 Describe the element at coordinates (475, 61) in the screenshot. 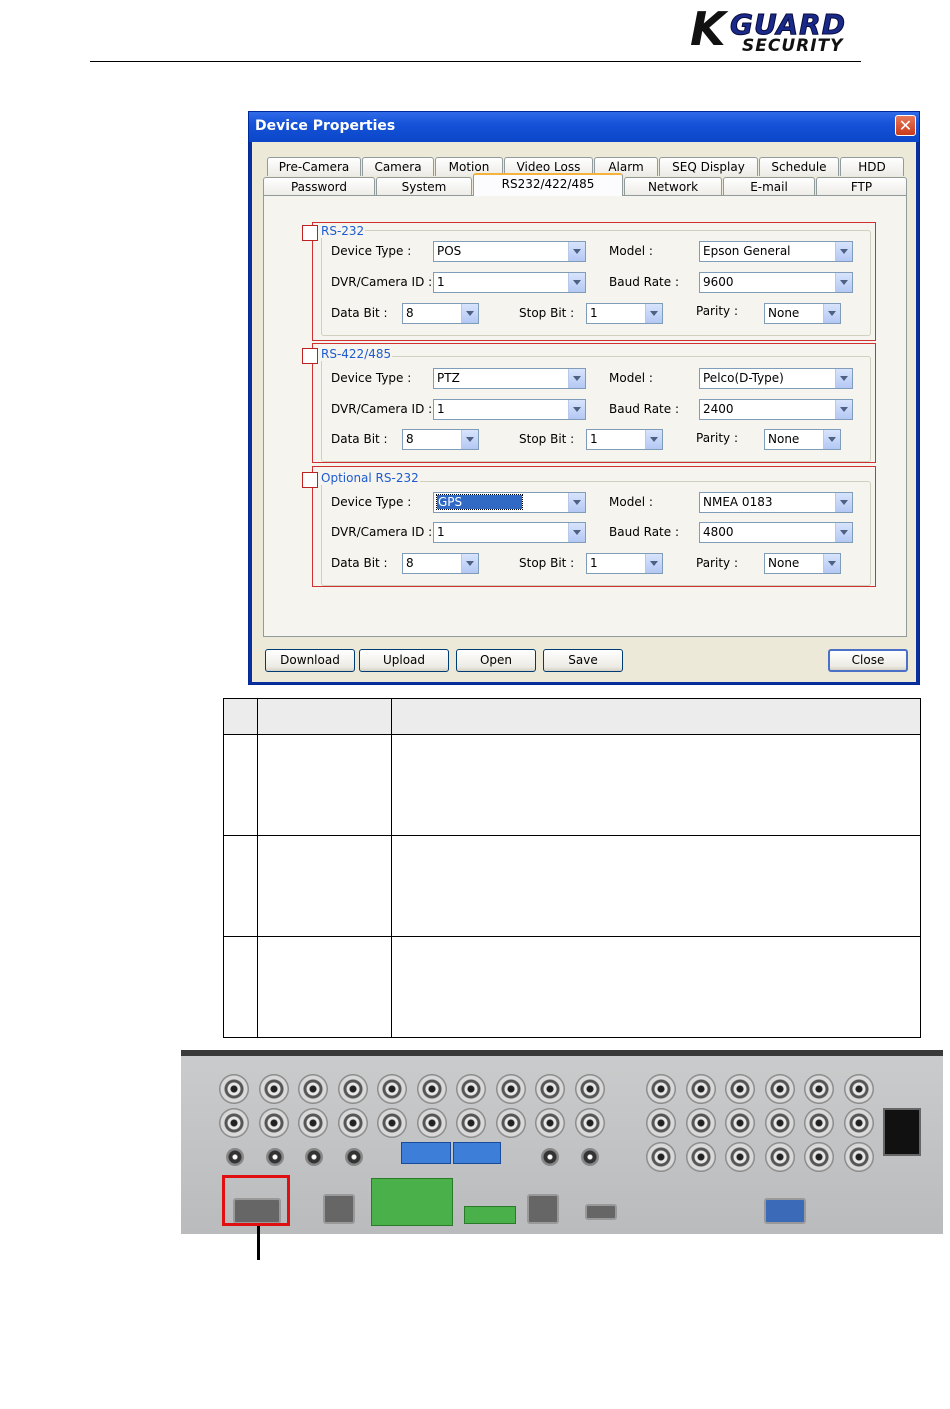

I see `header-rule` at that location.